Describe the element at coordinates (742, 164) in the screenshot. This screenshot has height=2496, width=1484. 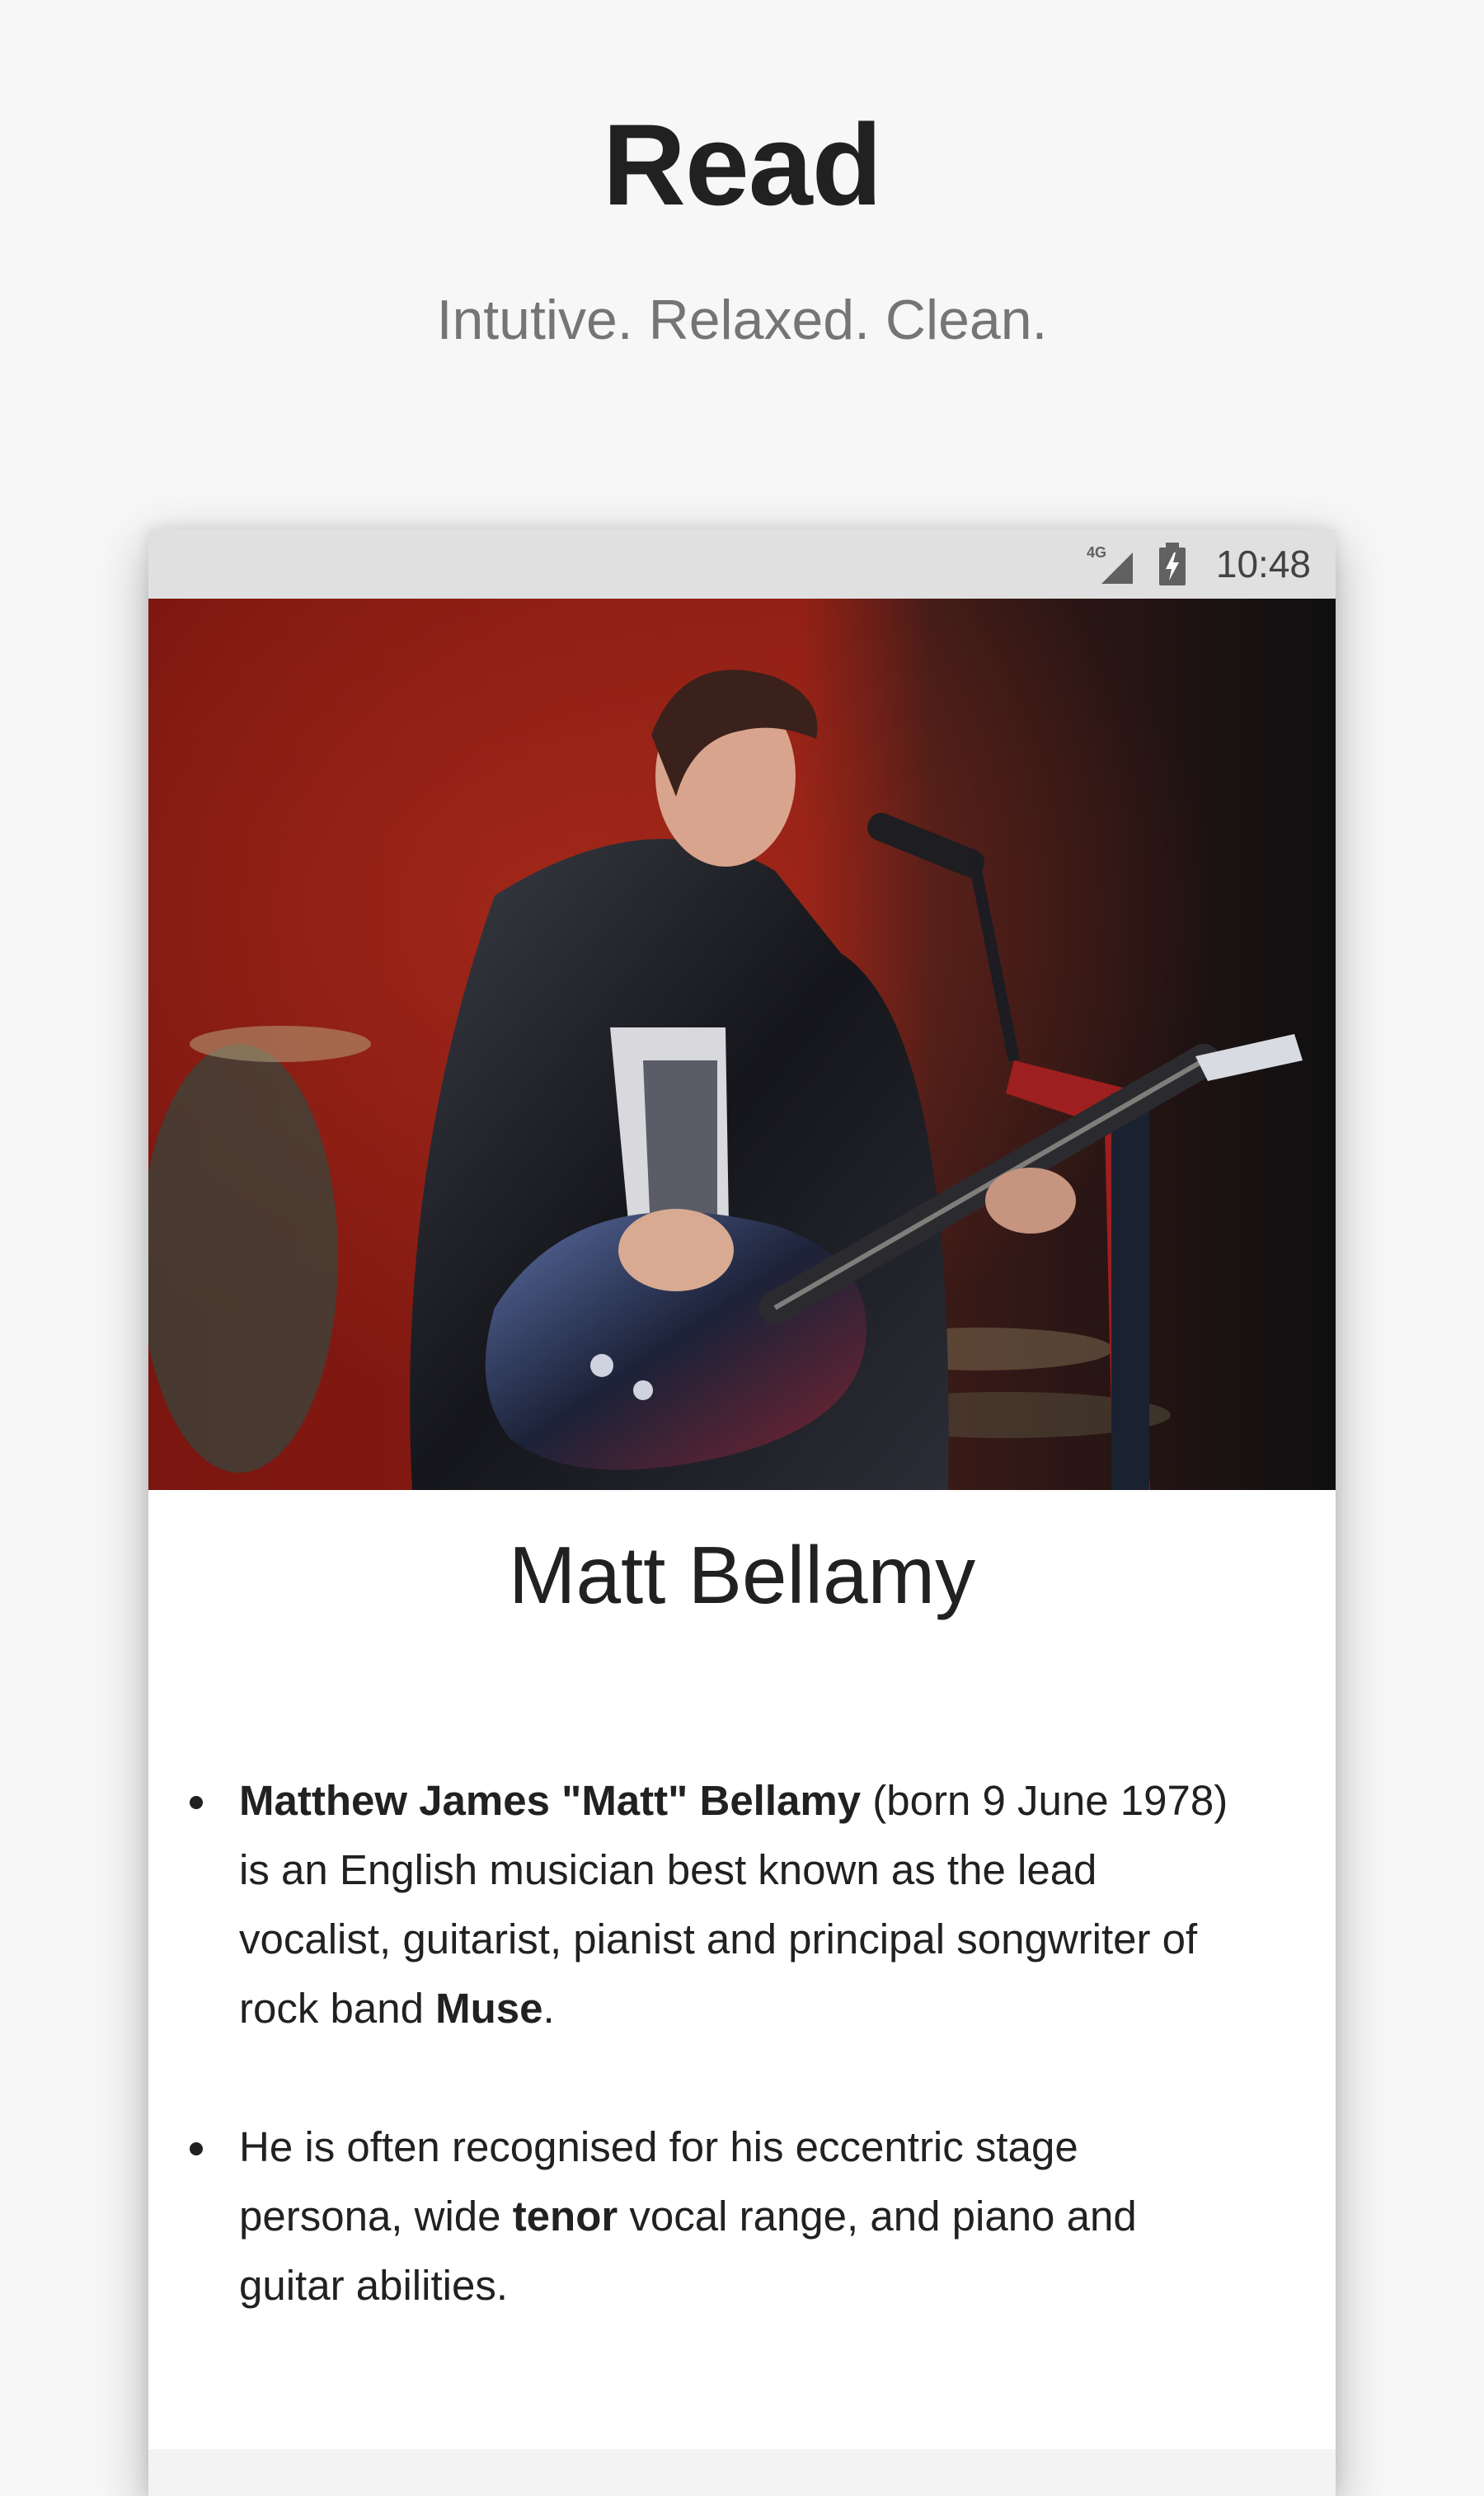
I see `hero-title: Read` at that location.